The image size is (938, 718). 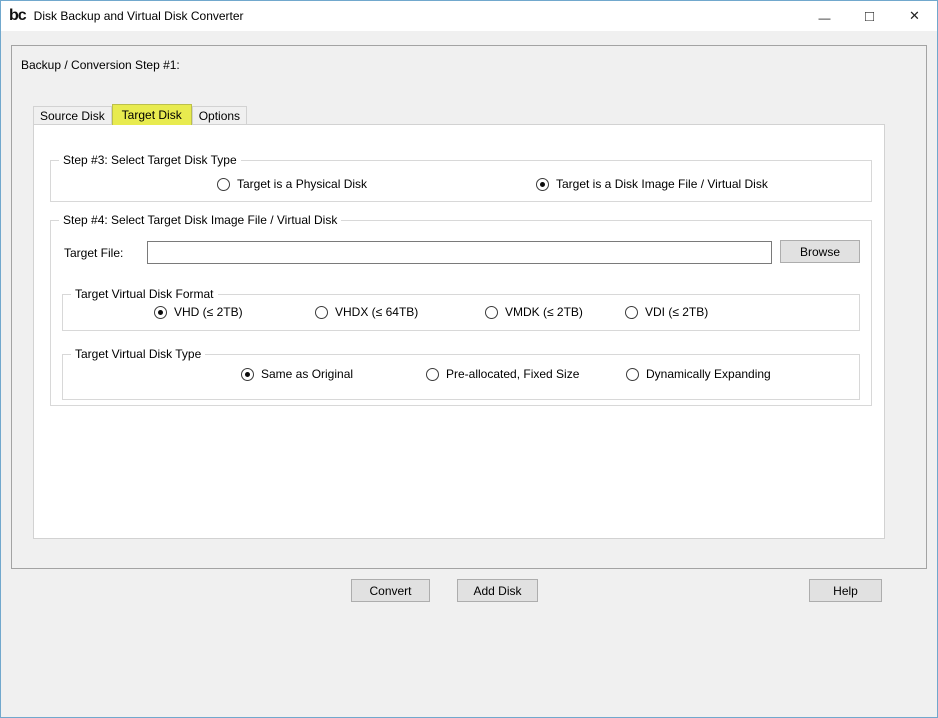 I want to click on help-button: Help, so click(x=845, y=590).